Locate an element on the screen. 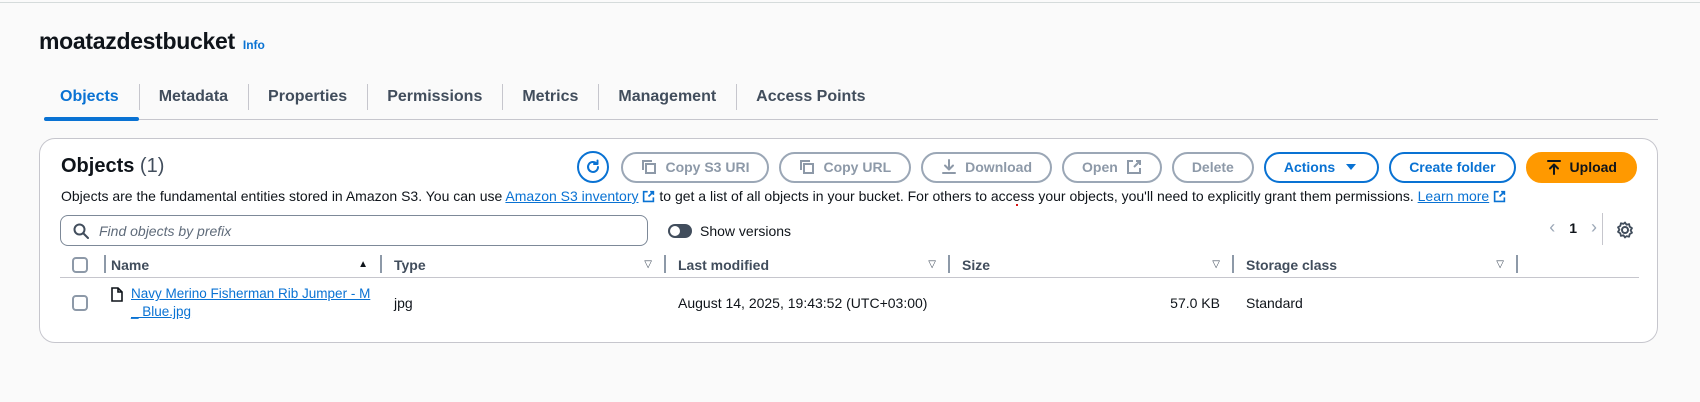 The height and width of the screenshot is (402, 1700). object-count: (1) is located at coordinates (152, 166).